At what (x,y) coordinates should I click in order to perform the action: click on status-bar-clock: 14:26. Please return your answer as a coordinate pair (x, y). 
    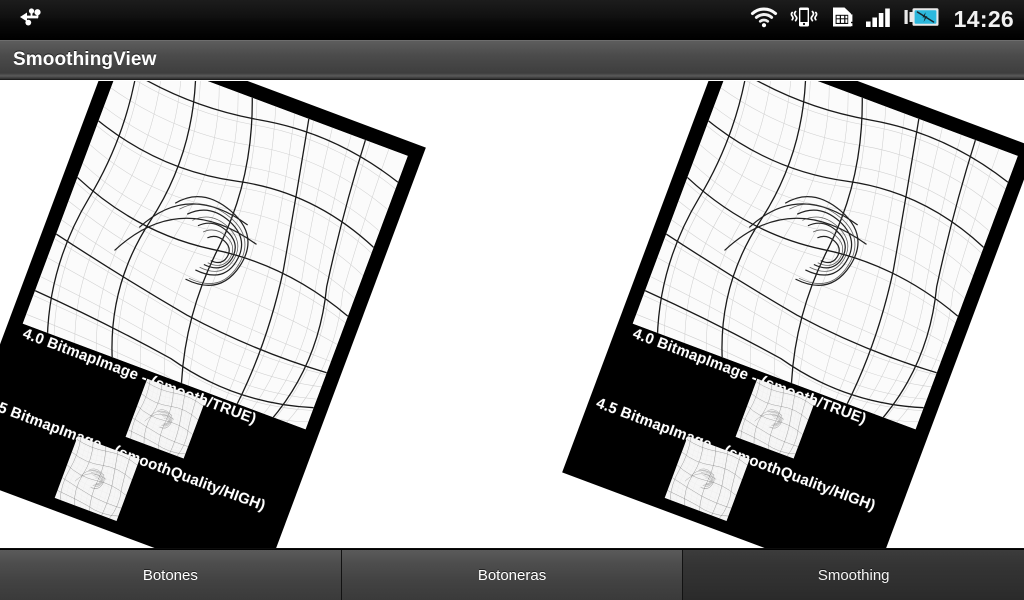
    Looking at the image, I should click on (983, 19).